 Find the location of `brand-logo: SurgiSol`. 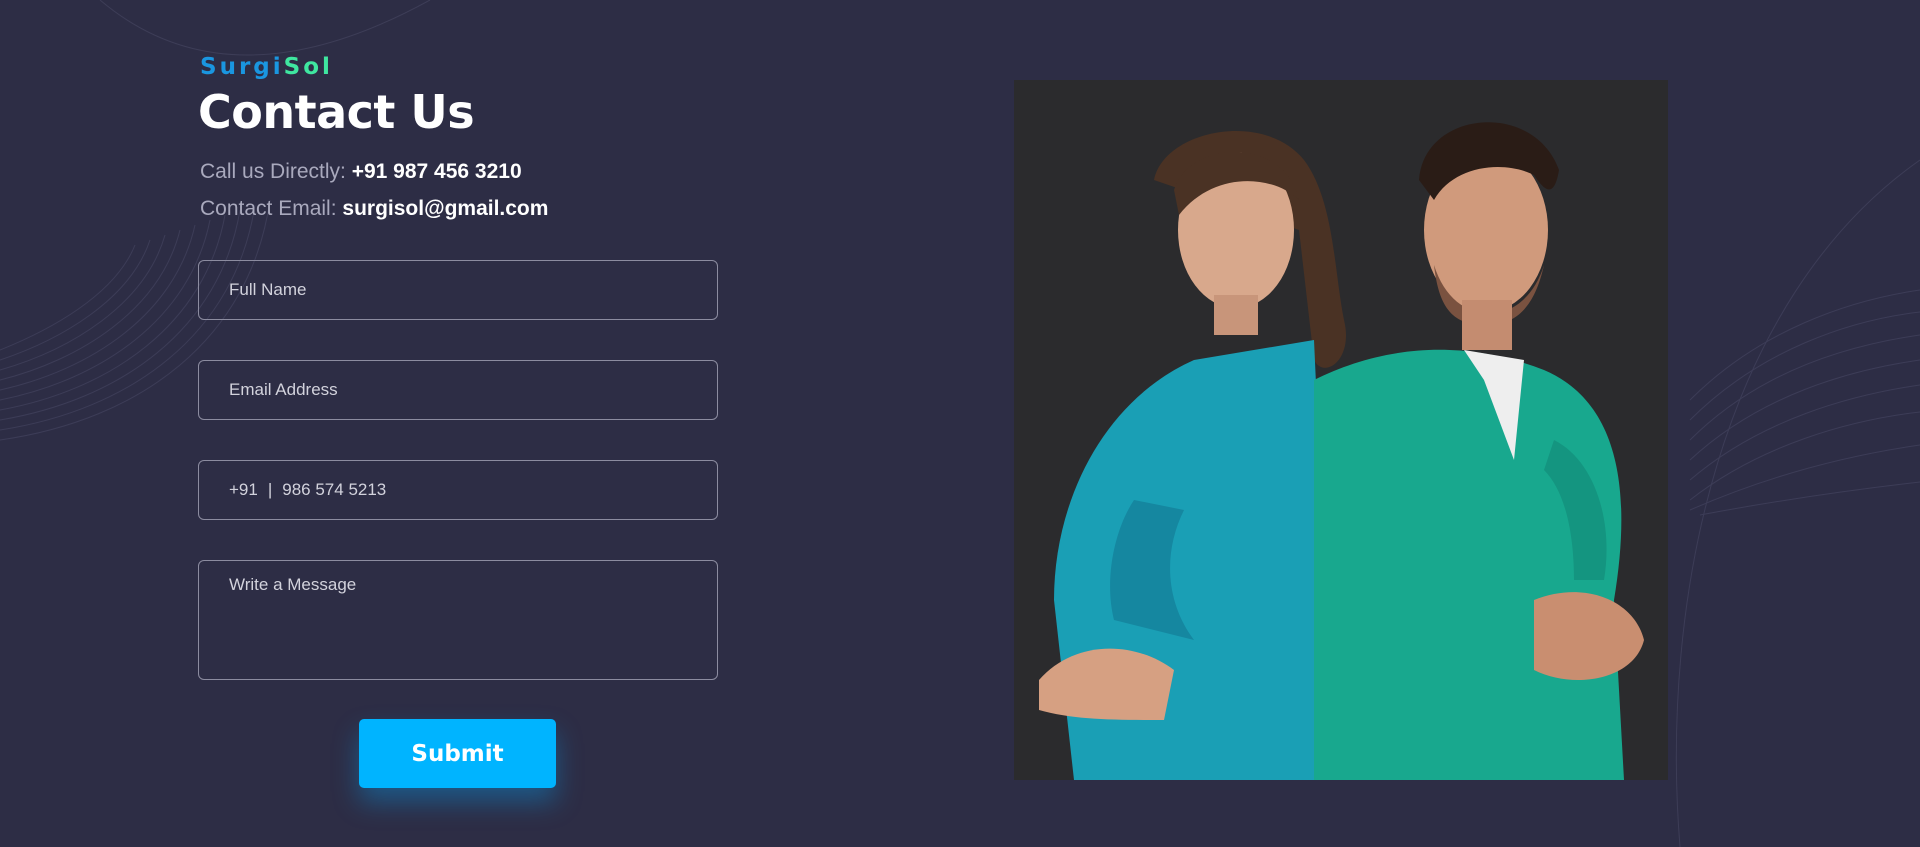

brand-logo: SurgiSol is located at coordinates (266, 67).